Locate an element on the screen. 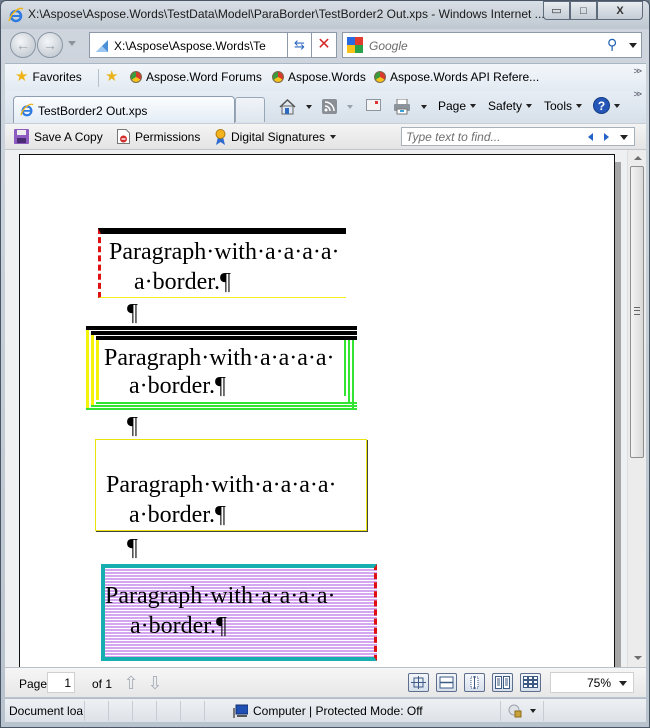 The width and height of the screenshot is (650, 728). home-dropdown-icon is located at coordinates (309, 107).